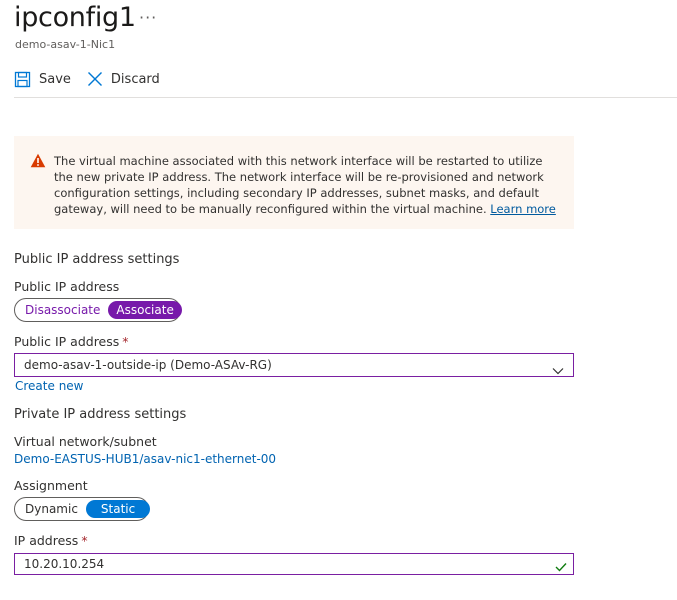 The width and height of the screenshot is (677, 600). Describe the element at coordinates (67, 286) in the screenshot. I see `public-ip-toggle-label: Public IP address` at that location.